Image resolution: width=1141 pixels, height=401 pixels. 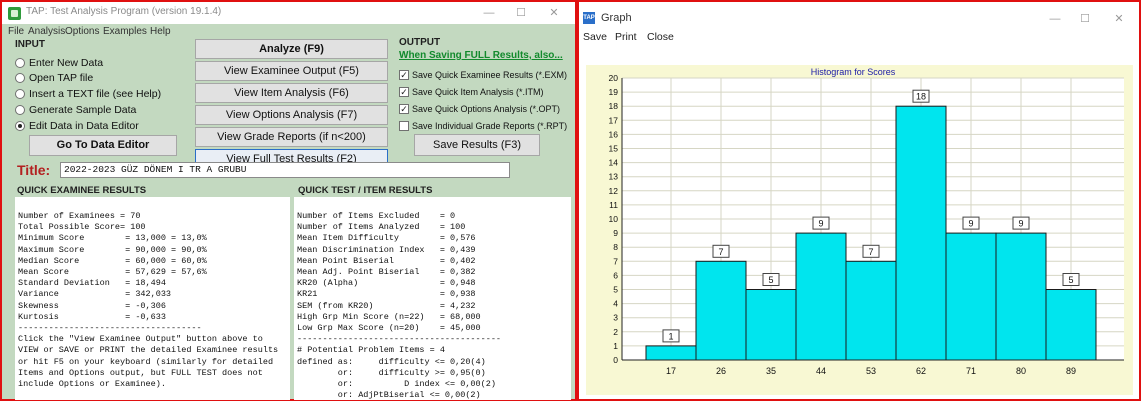 I want to click on option-label: Open TAP file, so click(x=61, y=78).